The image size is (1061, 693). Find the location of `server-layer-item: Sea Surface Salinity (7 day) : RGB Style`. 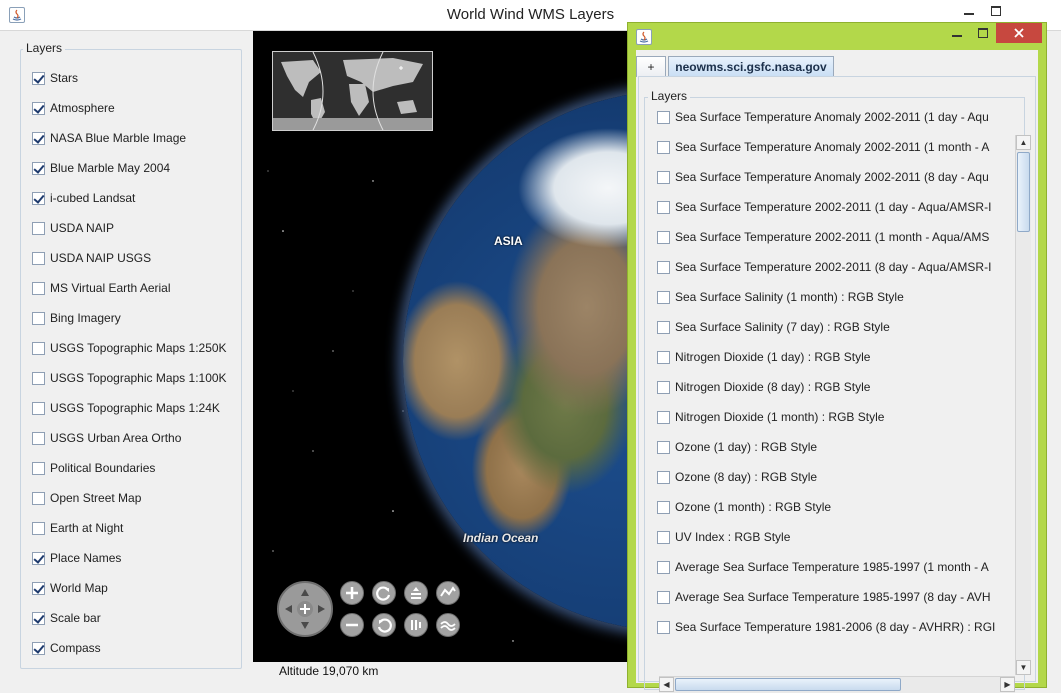

server-layer-item: Sea Surface Salinity (7 day) : RGB Style is located at coordinates (832, 327).